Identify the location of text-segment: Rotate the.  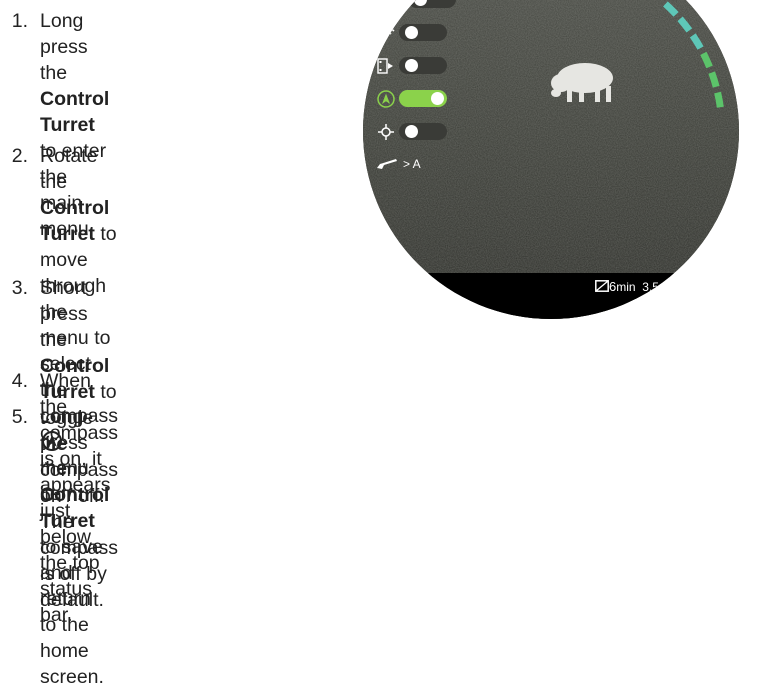
(69, 169).